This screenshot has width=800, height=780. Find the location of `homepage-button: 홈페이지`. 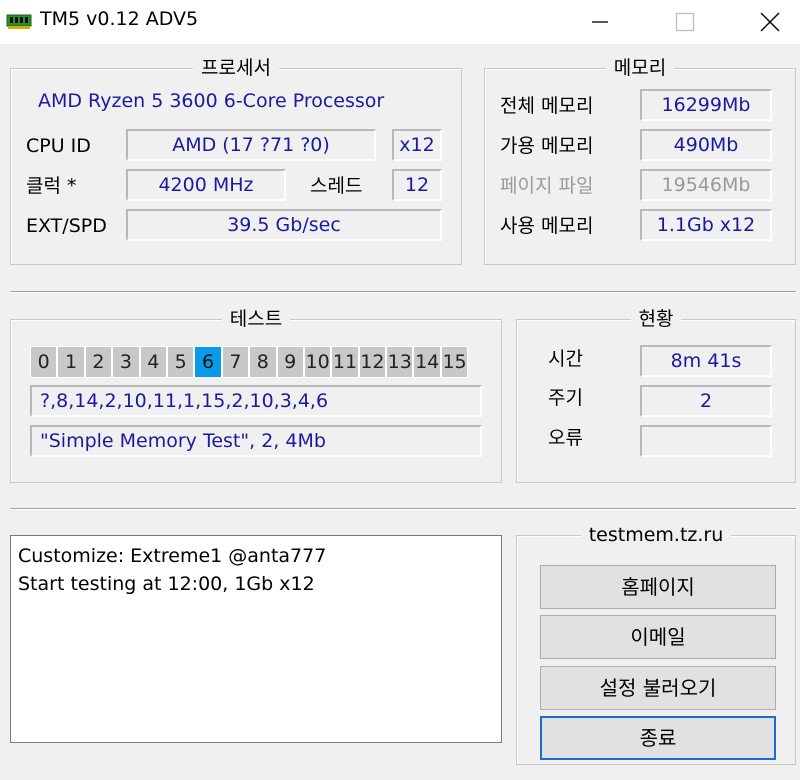

homepage-button: 홈페이지 is located at coordinates (658, 587).